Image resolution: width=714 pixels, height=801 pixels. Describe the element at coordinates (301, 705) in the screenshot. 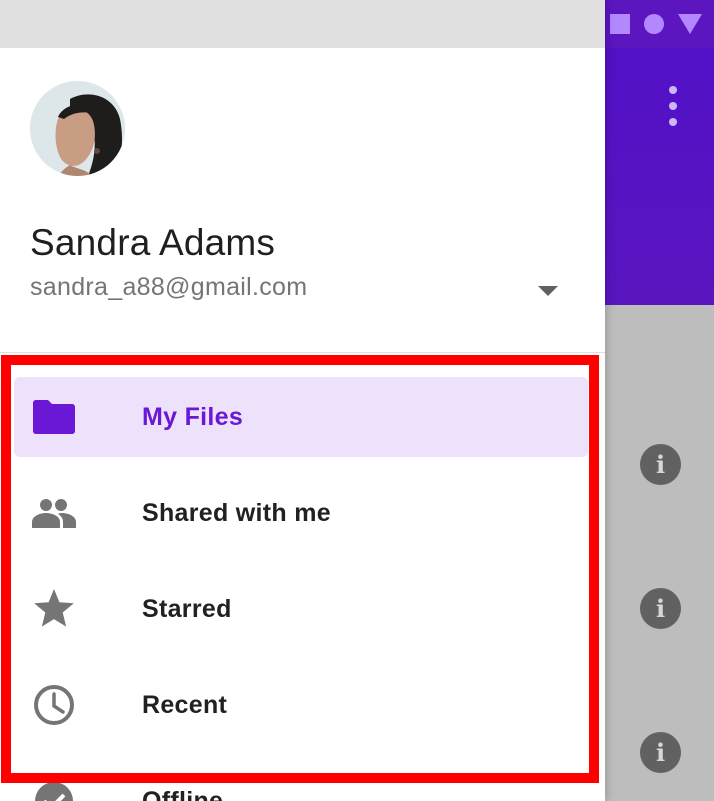

I see `nav-item-recent: Recent` at that location.